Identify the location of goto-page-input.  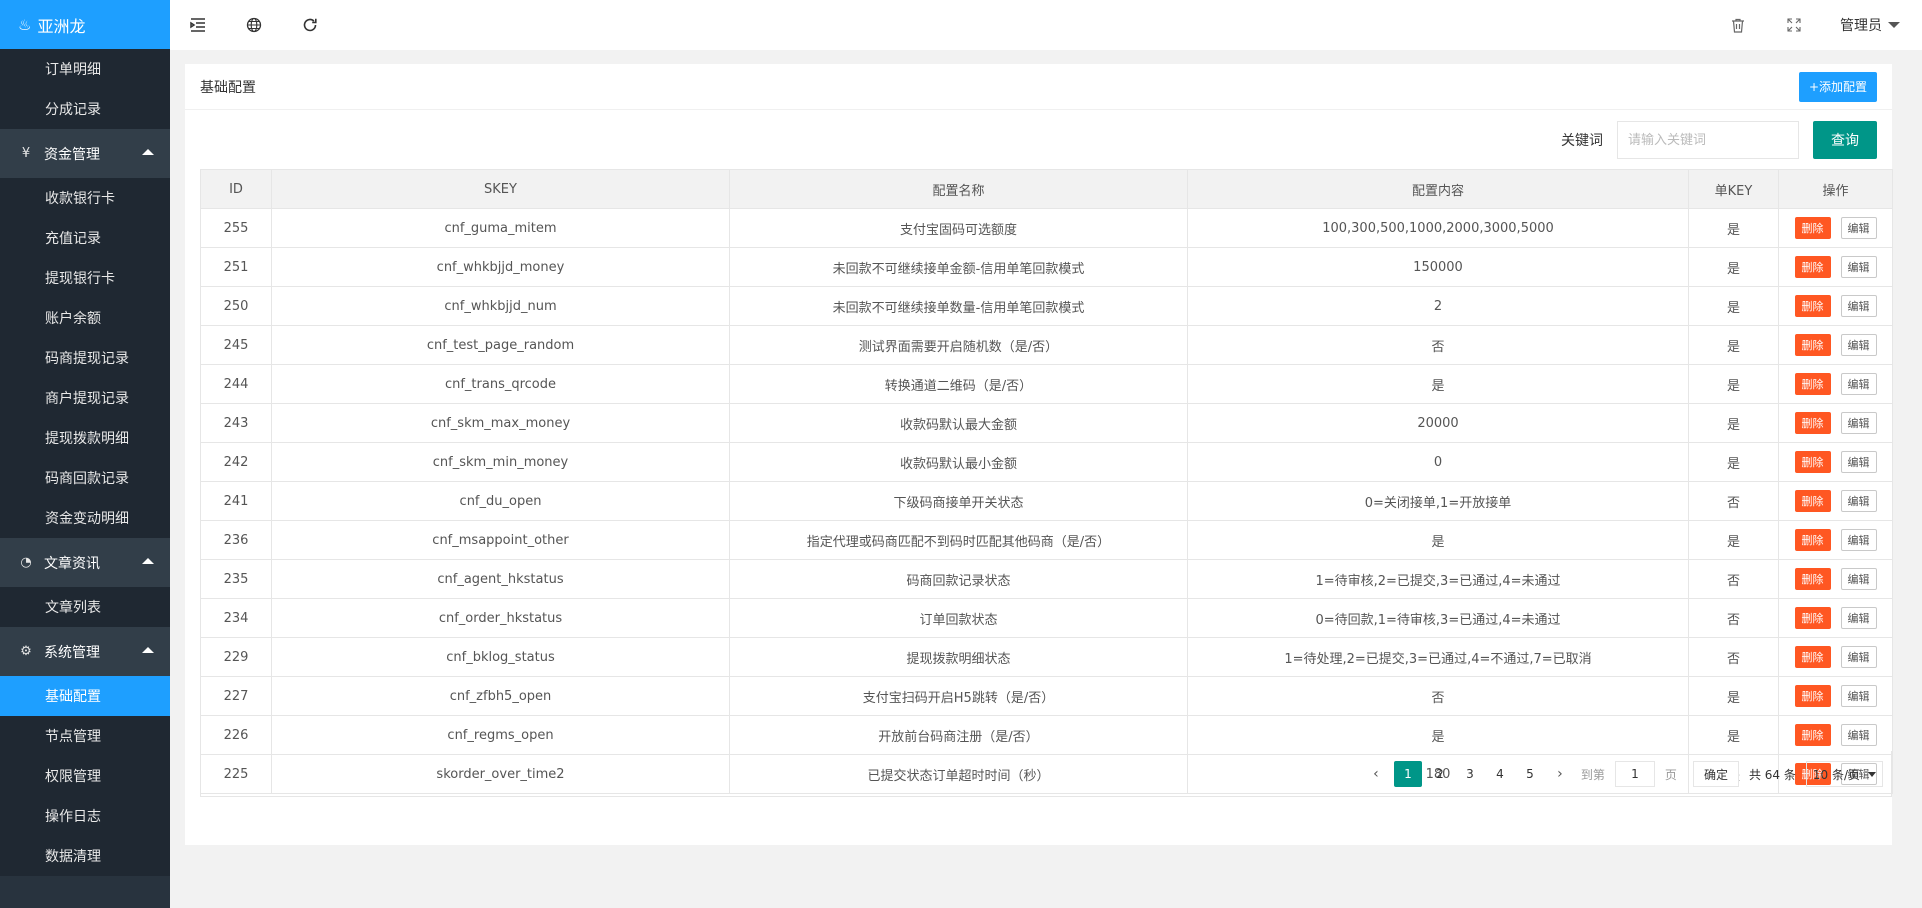
(1634, 774).